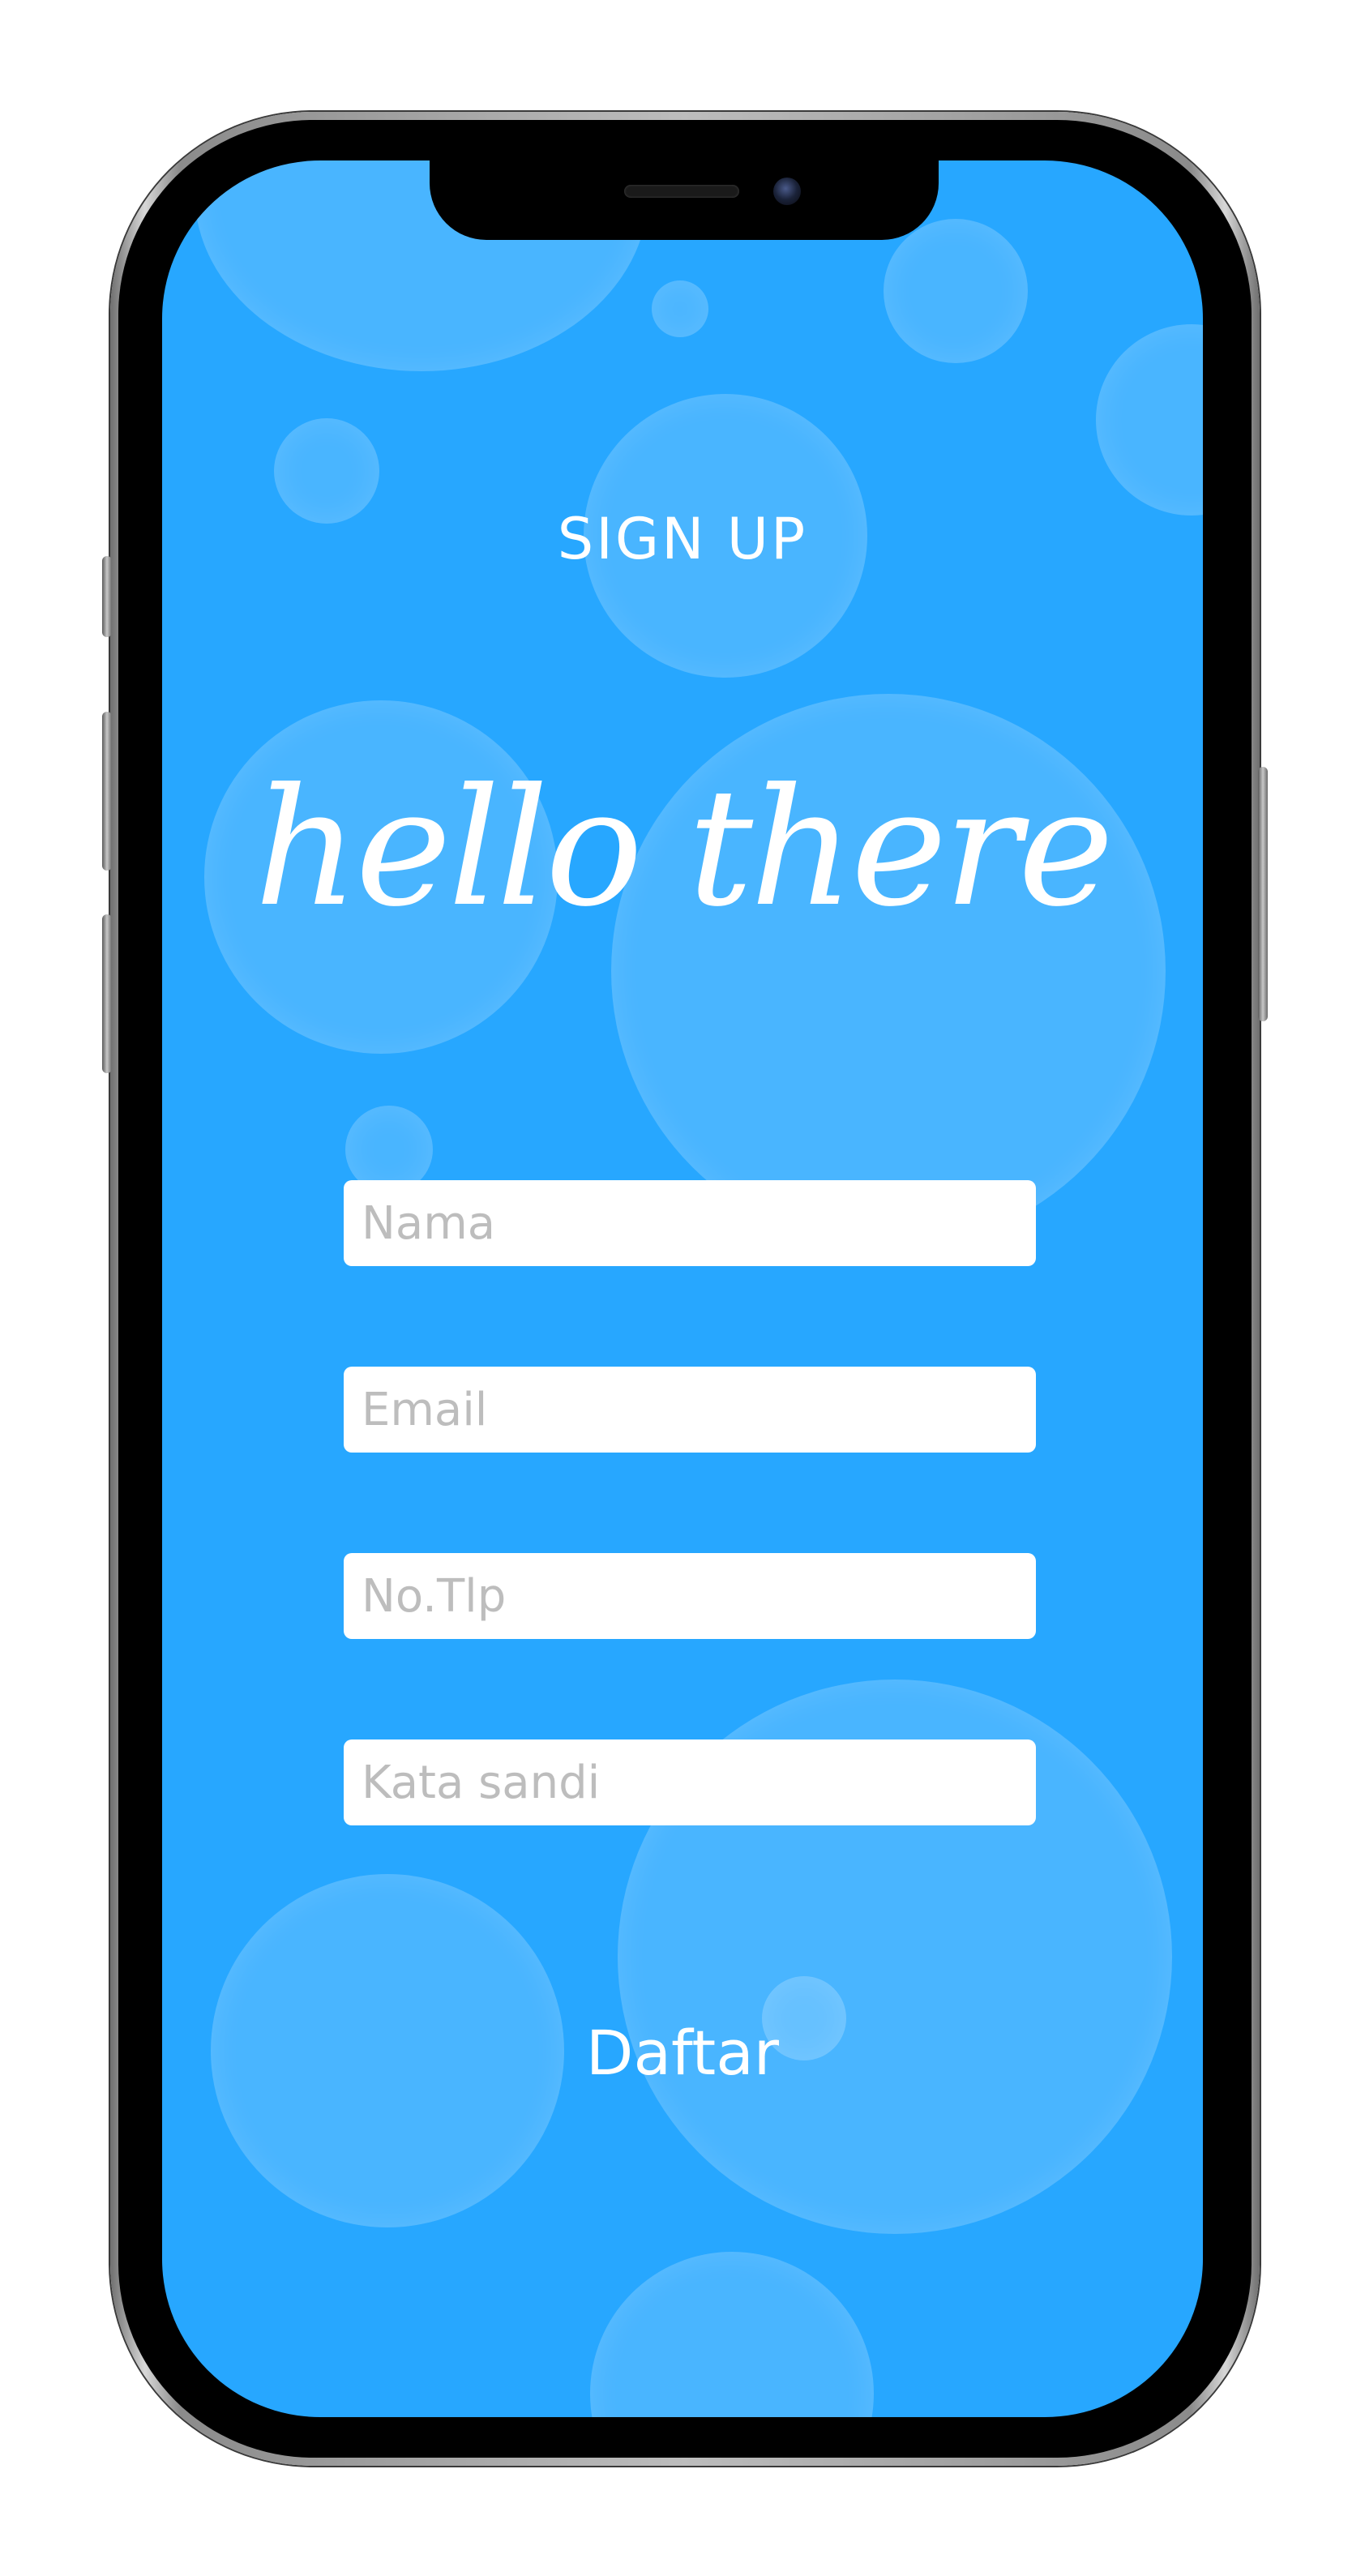  What do you see at coordinates (690, 1223) in the screenshot?
I see `name-field: Nama` at bounding box center [690, 1223].